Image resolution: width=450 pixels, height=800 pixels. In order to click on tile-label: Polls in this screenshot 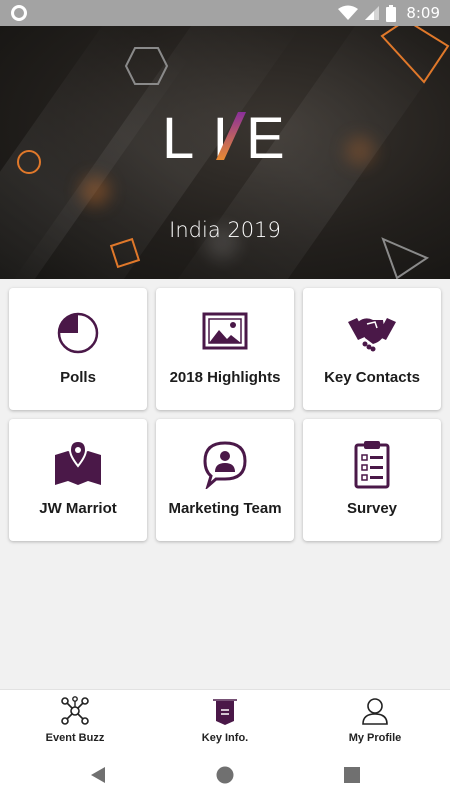, I will do `click(78, 377)`.